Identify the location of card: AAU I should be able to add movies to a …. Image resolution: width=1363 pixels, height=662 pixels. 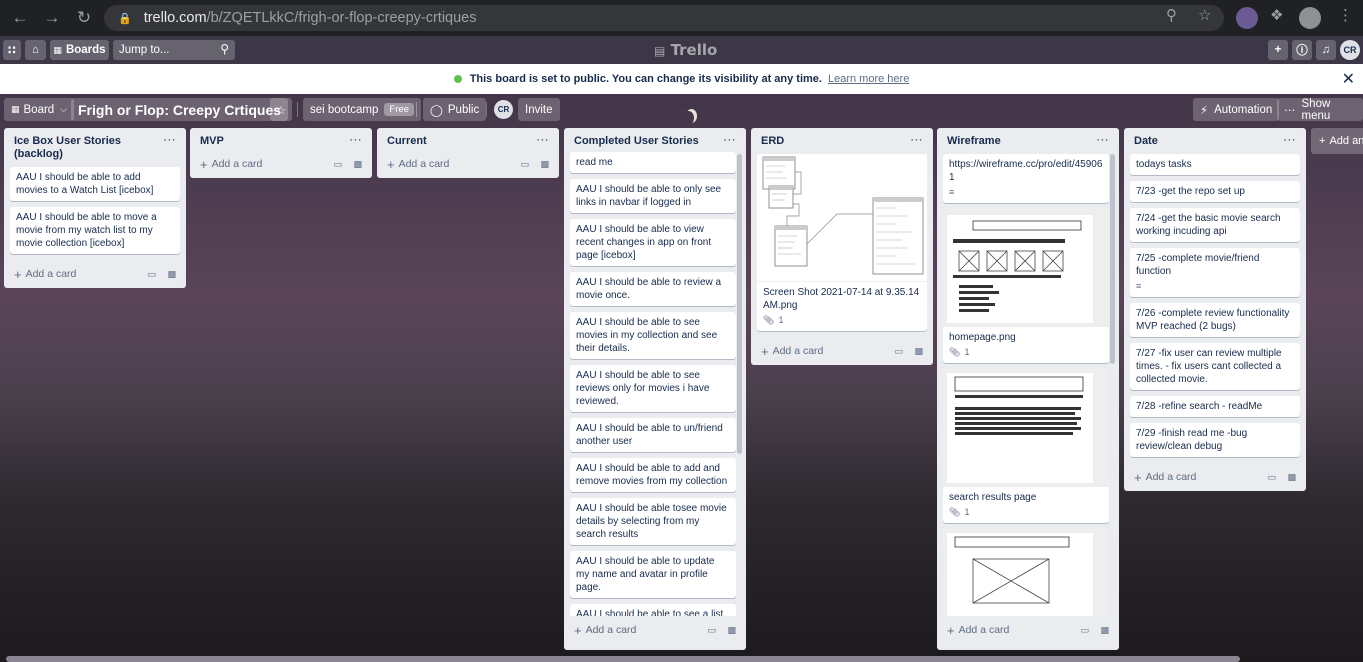
(95, 184).